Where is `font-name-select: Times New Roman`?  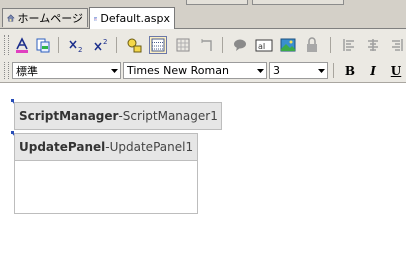
font-name-select: Times New Roman is located at coordinates (195, 70).